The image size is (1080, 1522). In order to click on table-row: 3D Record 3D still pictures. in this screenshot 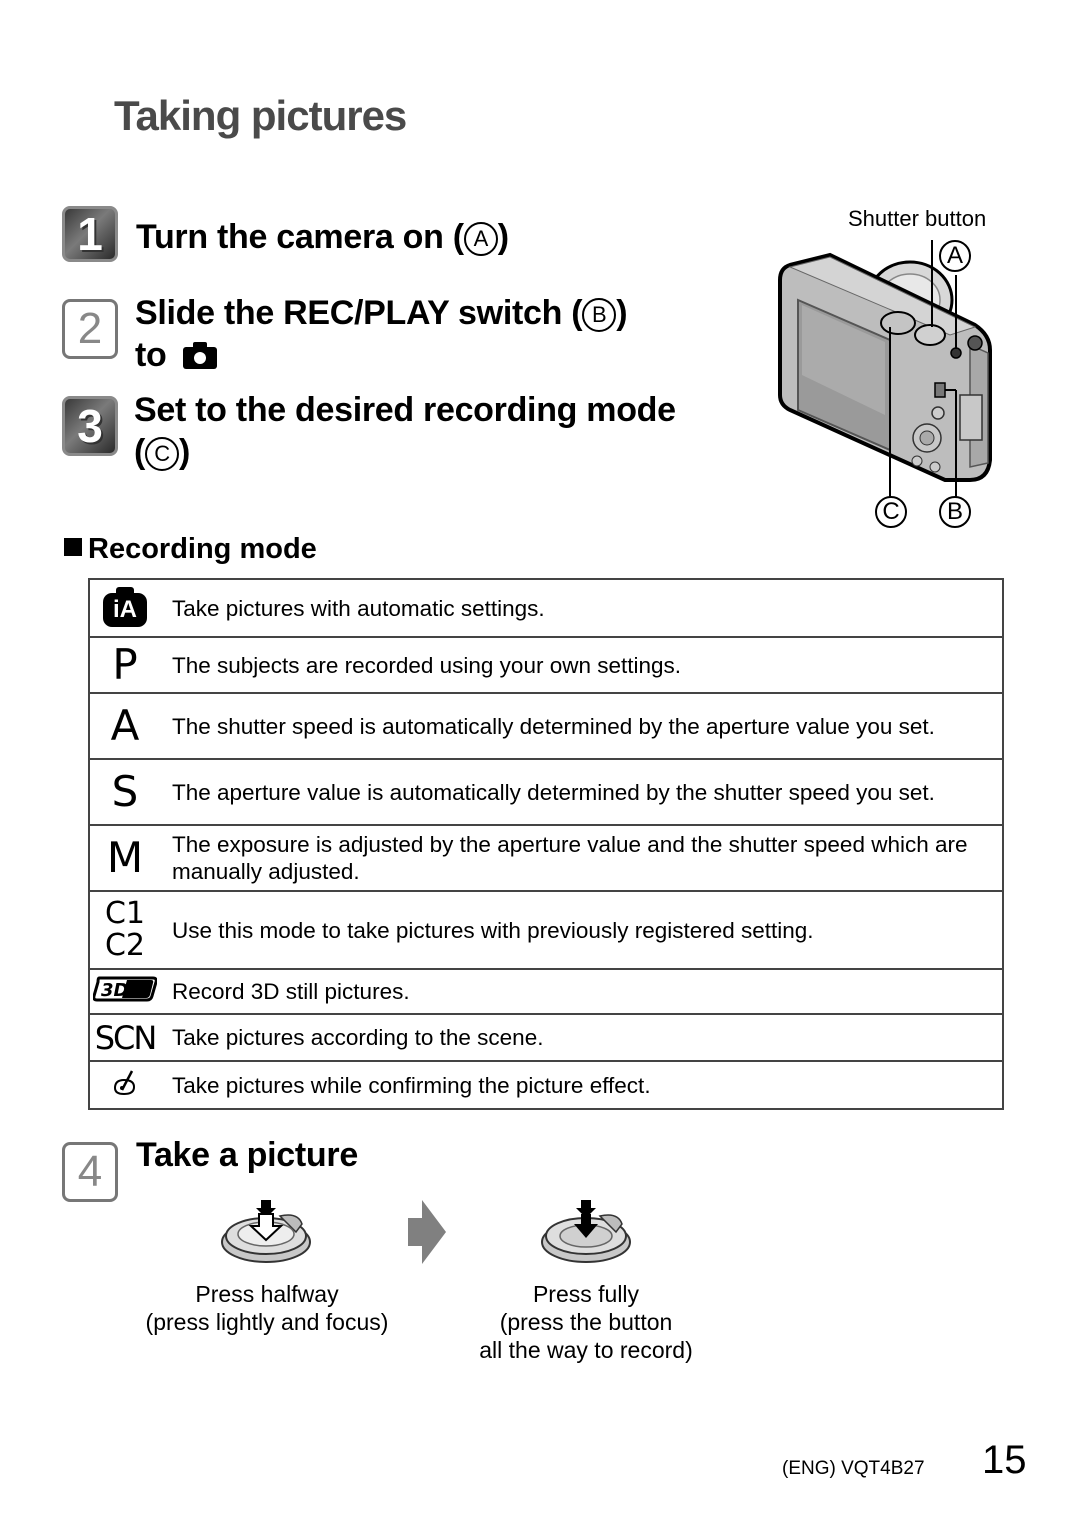, I will do `click(546, 991)`.